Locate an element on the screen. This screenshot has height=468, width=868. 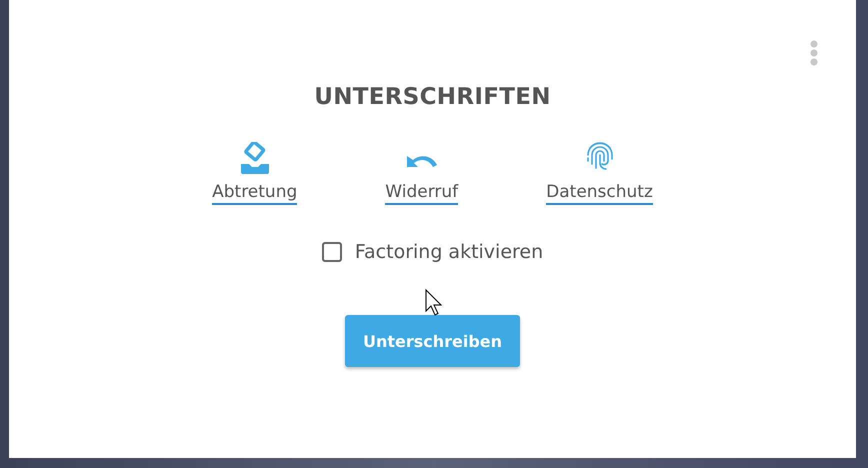
more-icon is located at coordinates (814, 53).